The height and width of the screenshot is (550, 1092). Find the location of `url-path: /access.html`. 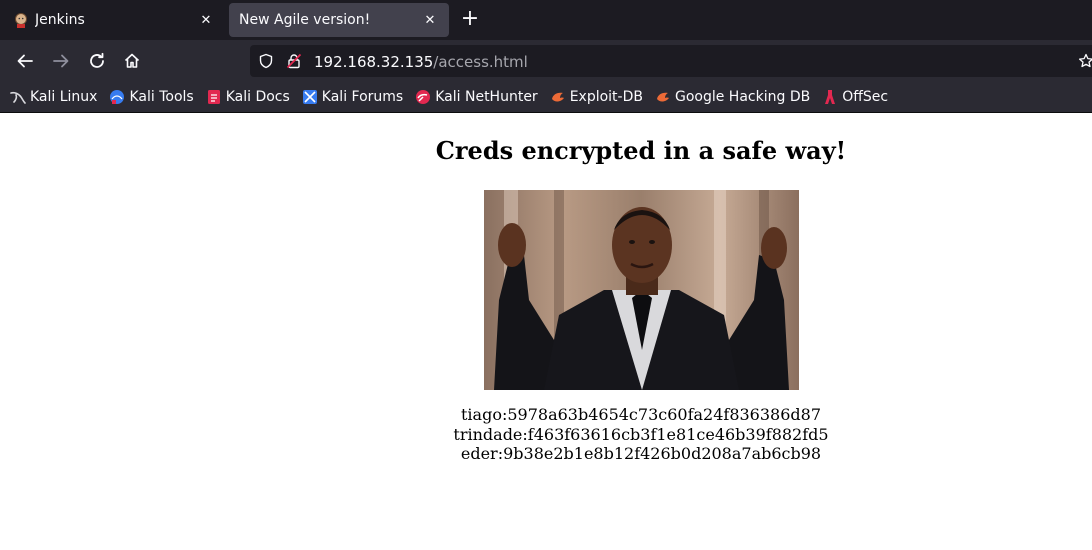

url-path: /access.html is located at coordinates (480, 61).